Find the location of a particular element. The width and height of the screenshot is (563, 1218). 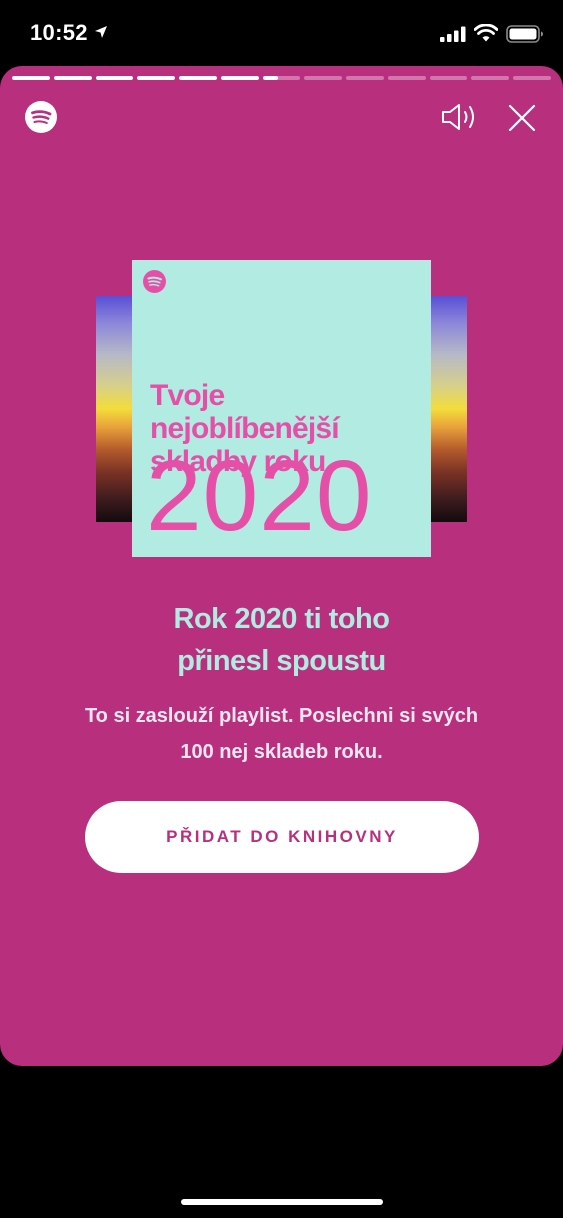

story-progress is located at coordinates (281, 78).